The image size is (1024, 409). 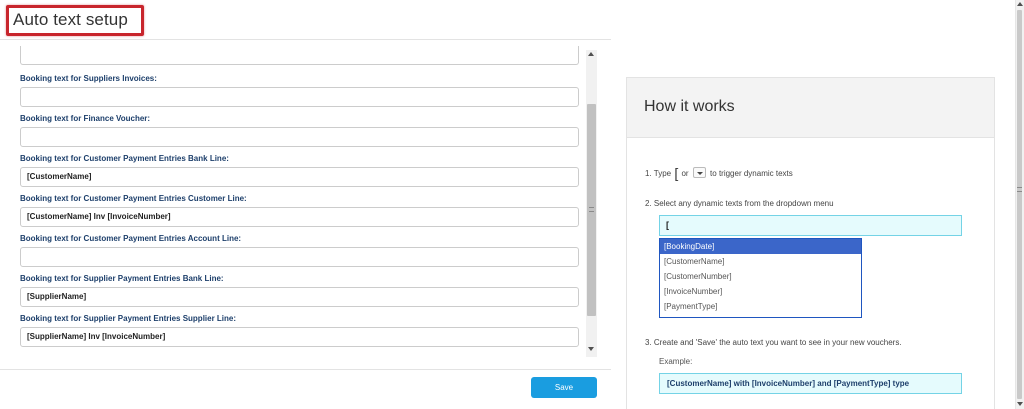 What do you see at coordinates (1020, 404) in the screenshot?
I see `window-scroll-down-icon` at bounding box center [1020, 404].